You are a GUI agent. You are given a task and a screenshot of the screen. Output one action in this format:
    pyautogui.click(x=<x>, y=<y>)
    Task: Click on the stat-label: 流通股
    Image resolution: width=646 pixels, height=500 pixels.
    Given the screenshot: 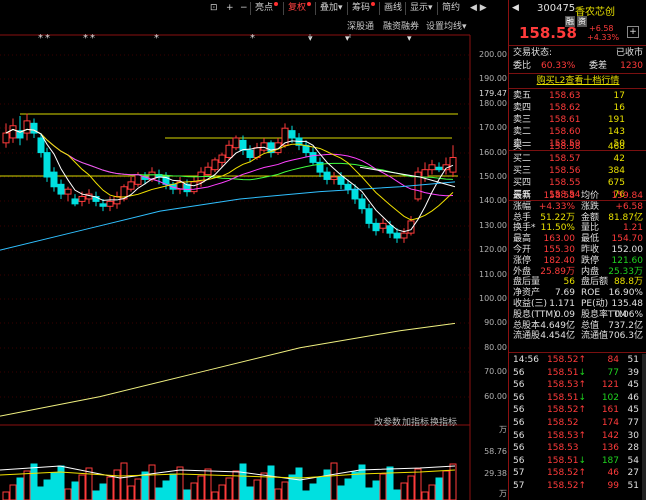 What is the action you would take?
    pyautogui.click(x=527, y=336)
    